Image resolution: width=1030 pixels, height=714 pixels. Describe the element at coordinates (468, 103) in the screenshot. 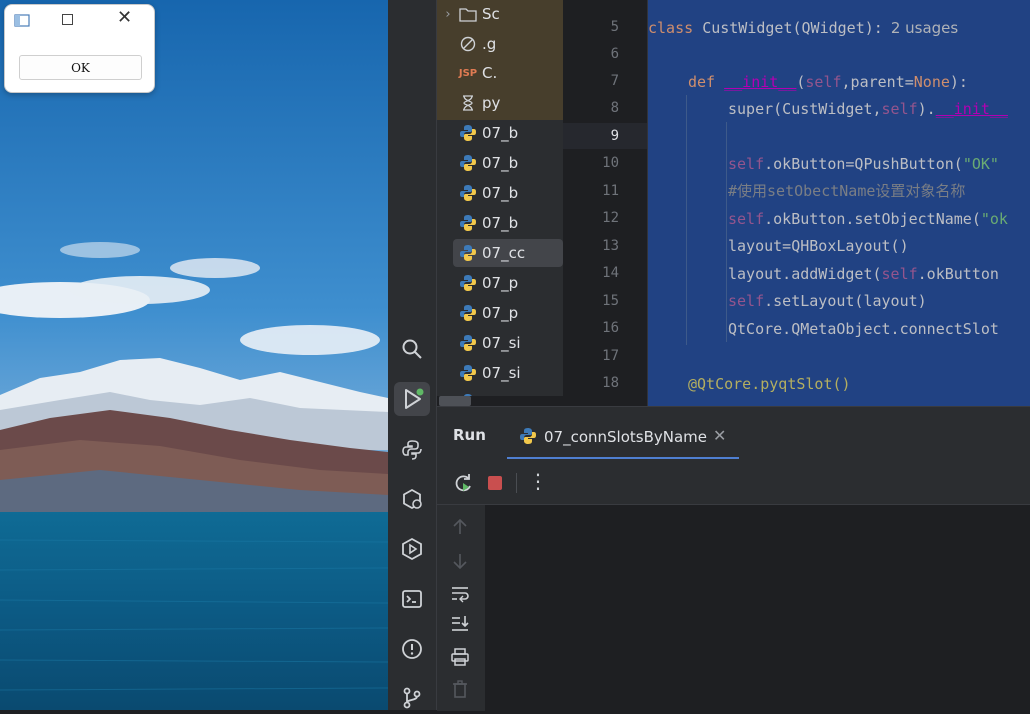

I see `hourglass-icon` at that location.